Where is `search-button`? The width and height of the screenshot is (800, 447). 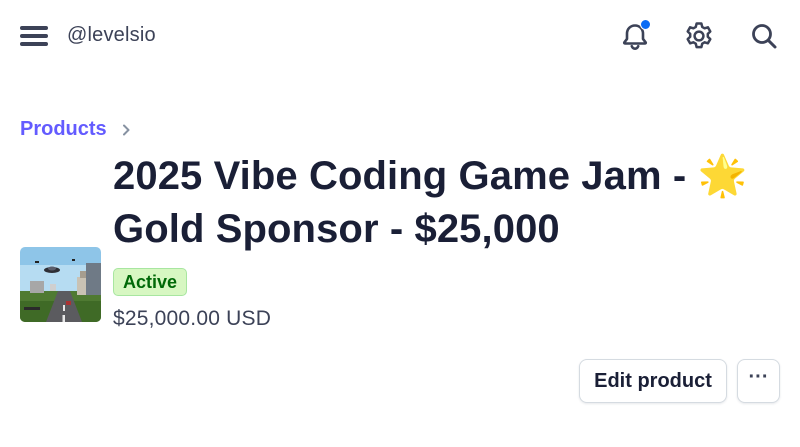 search-button is located at coordinates (764, 36).